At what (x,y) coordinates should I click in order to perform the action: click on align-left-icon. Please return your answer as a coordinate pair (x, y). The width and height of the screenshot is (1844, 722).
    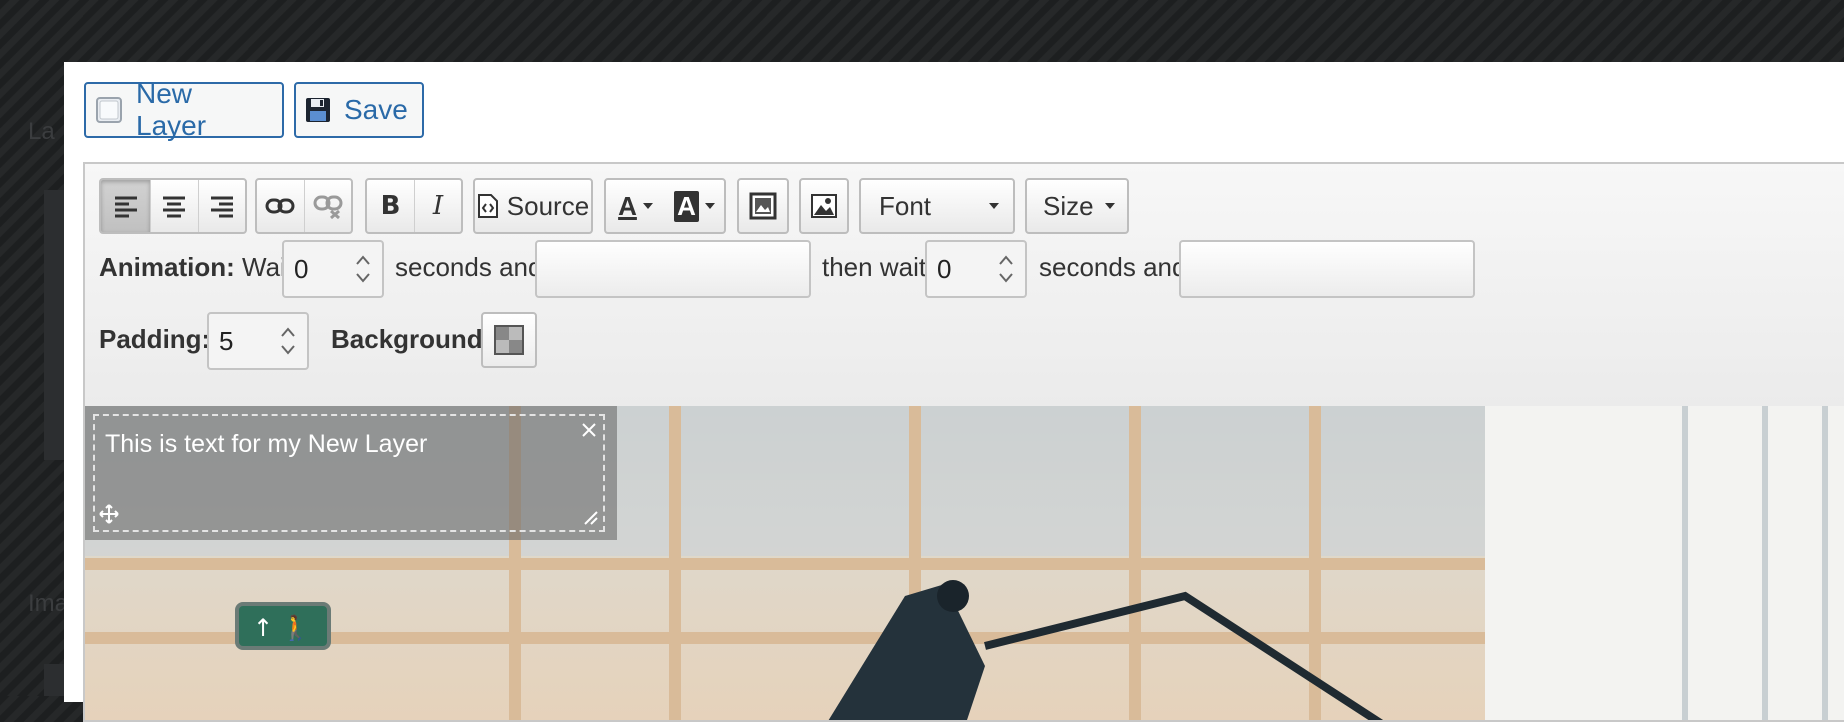
    Looking at the image, I should click on (125, 207).